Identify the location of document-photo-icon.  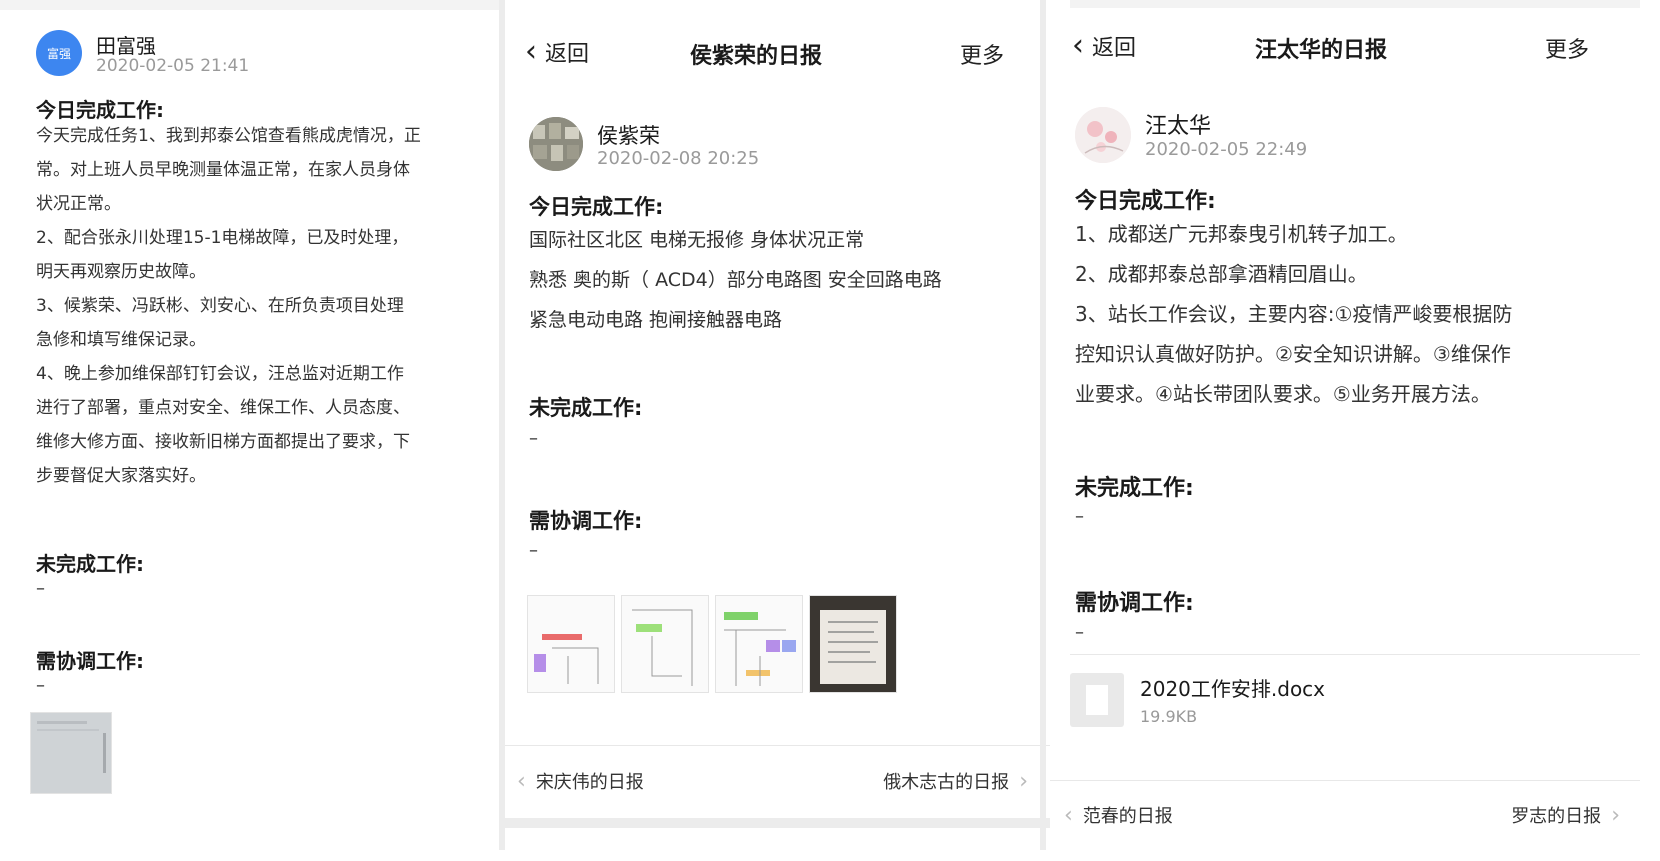
(853, 644).